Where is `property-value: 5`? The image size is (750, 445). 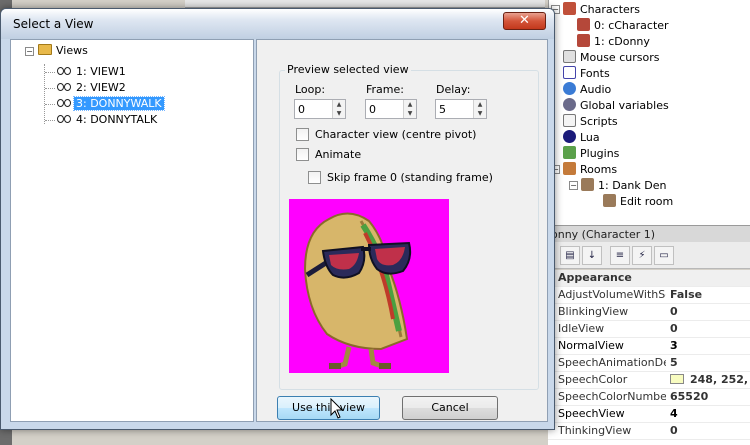
property-value: 5 is located at coordinates (674, 363).